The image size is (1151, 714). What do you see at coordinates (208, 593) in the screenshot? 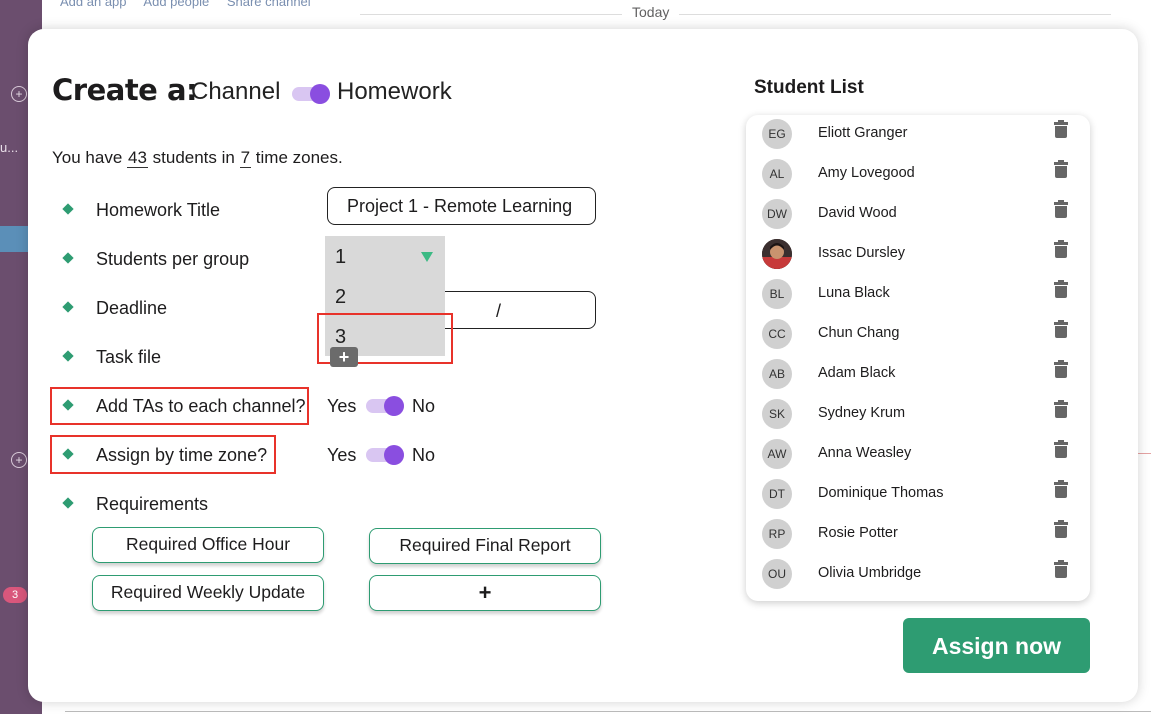
I see `required-weekly-update-button: Required Weekly Update` at bounding box center [208, 593].